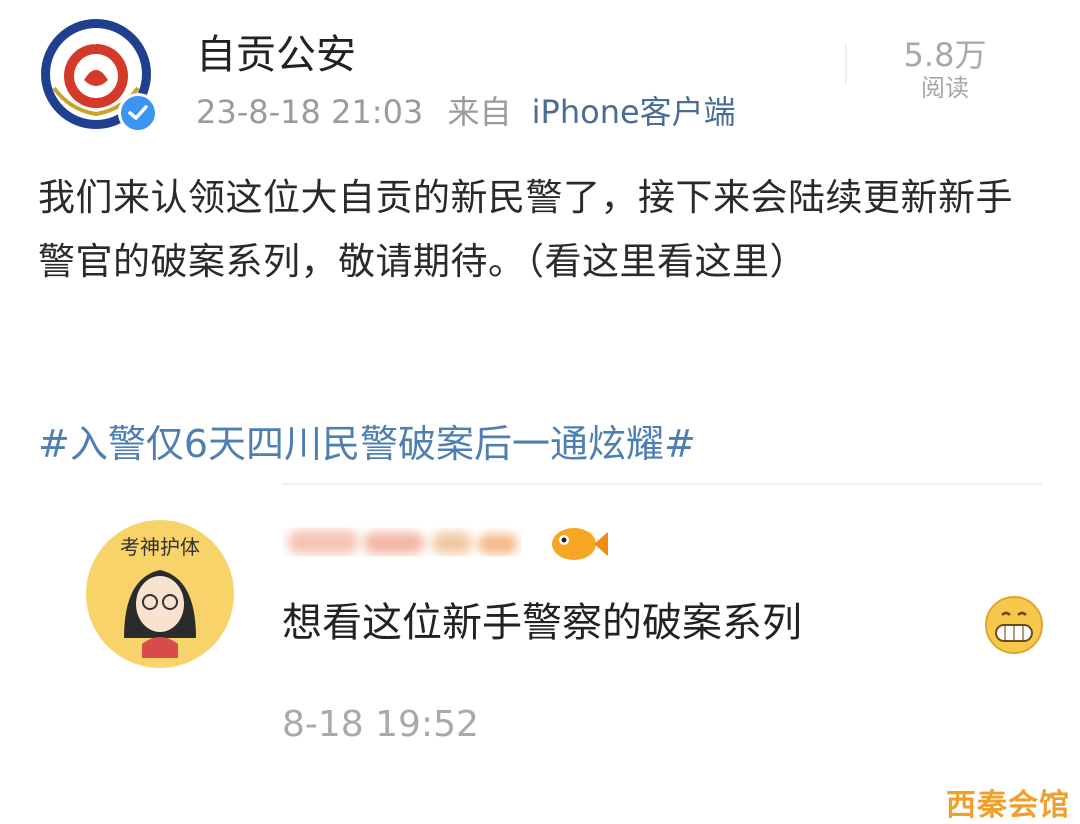  I want to click on post-time: 23-8-18 21:03, so click(310, 112).